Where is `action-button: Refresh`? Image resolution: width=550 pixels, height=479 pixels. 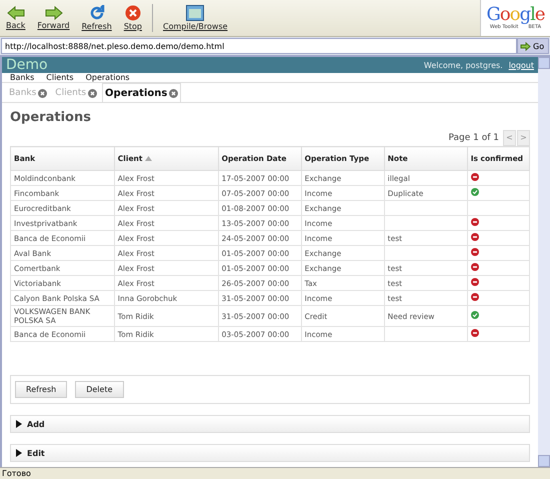
action-button: Refresh is located at coordinates (41, 389).